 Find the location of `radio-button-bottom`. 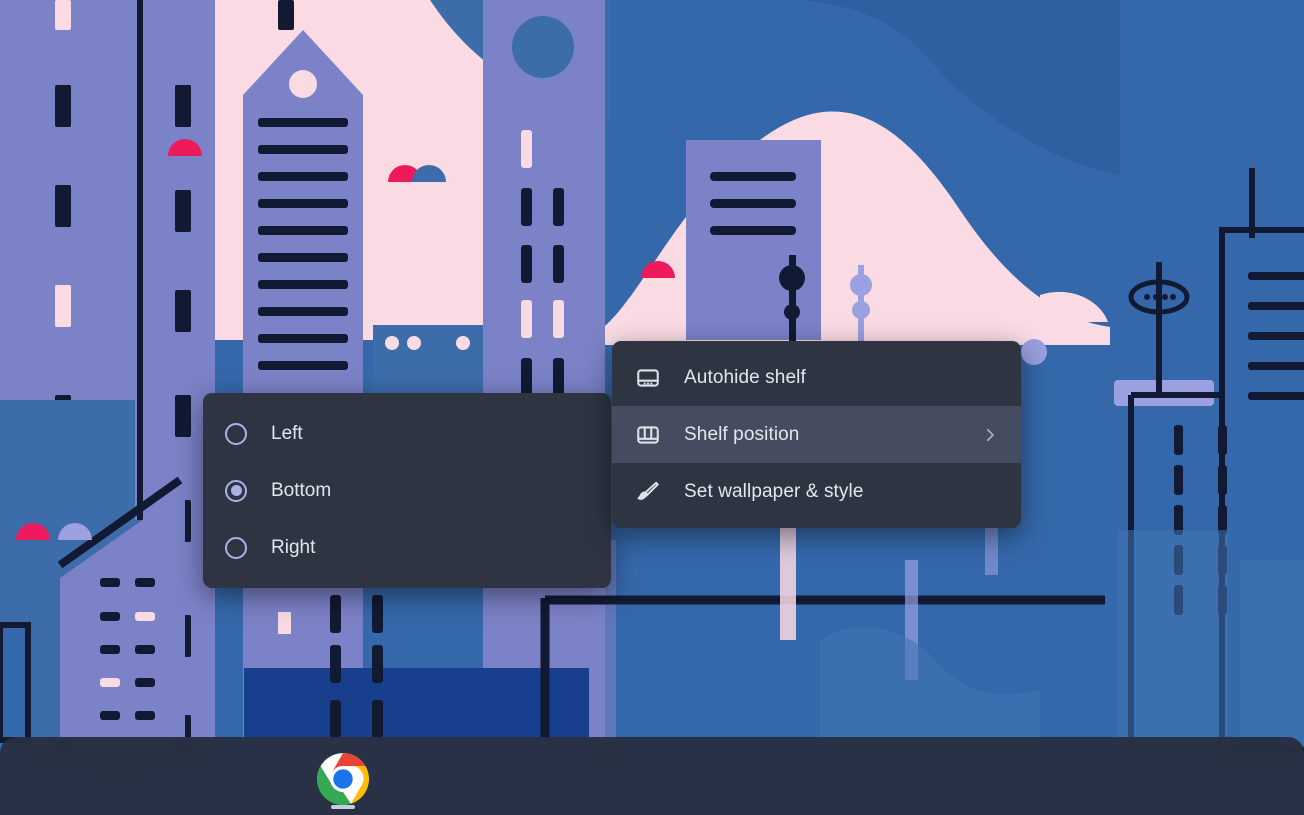

radio-button-bottom is located at coordinates (236, 490).